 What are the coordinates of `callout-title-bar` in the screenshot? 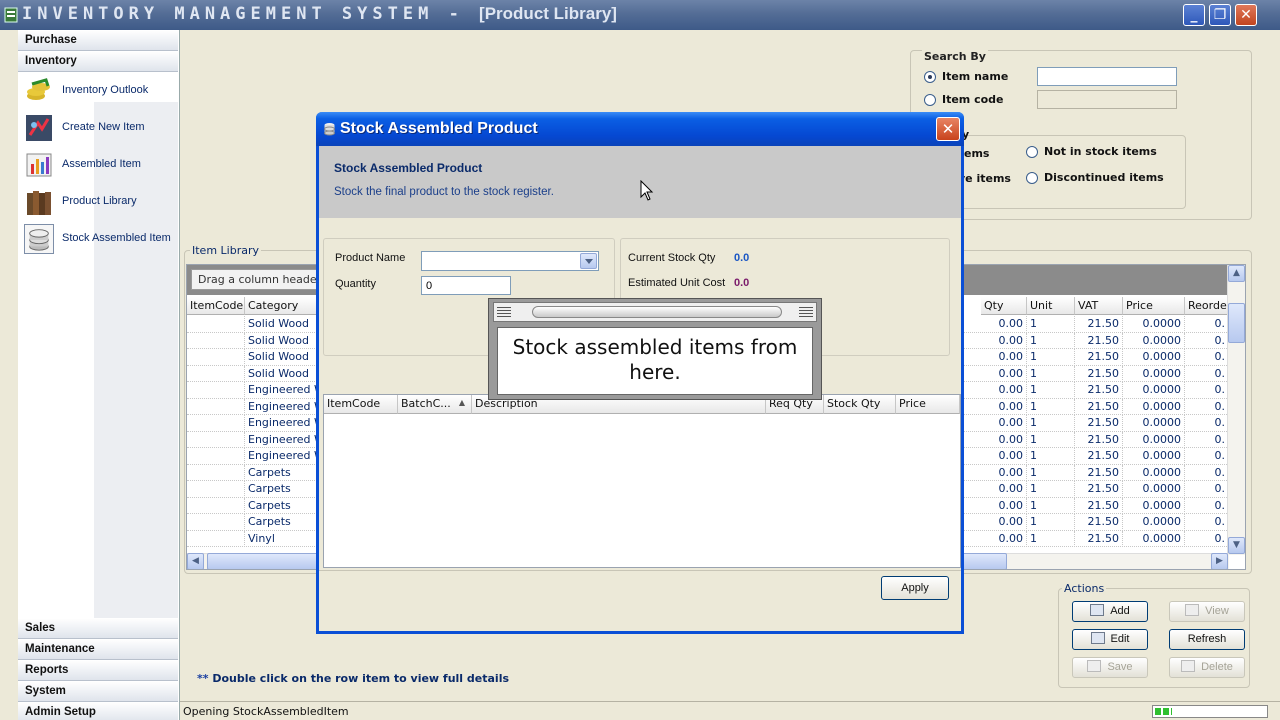 It's located at (655, 312).